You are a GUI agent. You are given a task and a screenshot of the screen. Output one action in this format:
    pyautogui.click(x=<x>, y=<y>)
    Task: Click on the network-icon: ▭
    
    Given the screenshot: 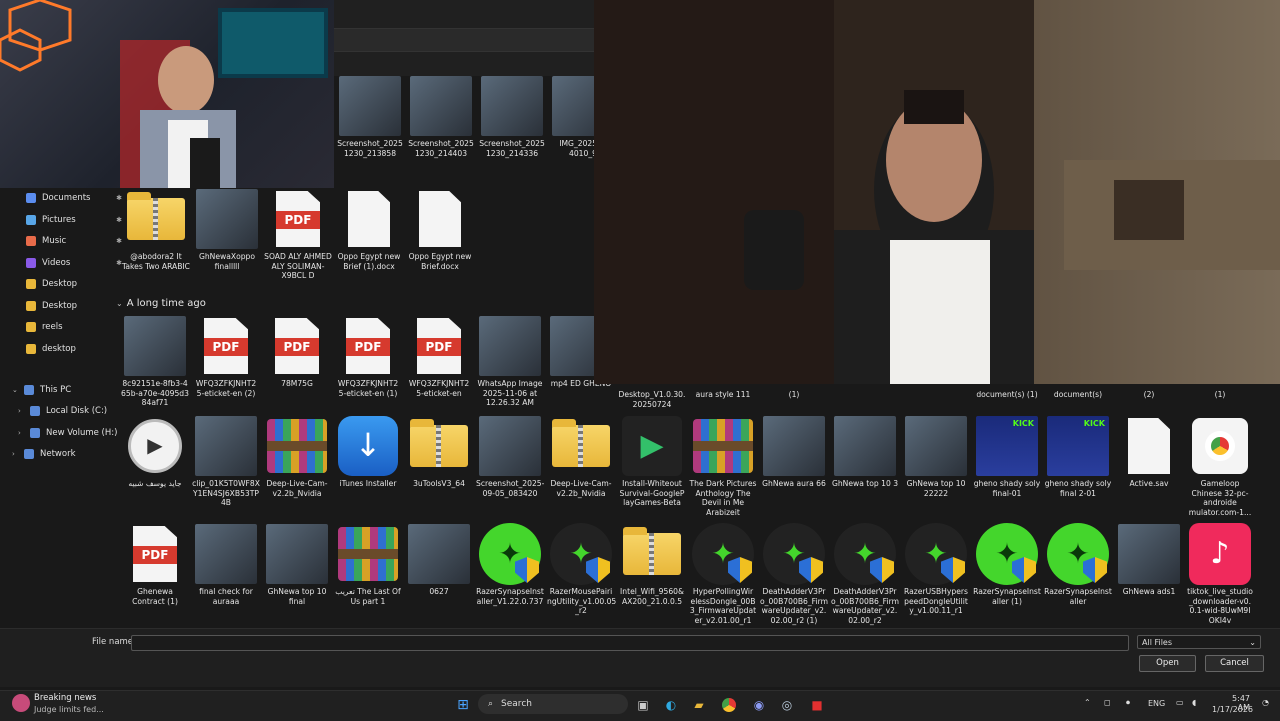 What is the action you would take?
    pyautogui.click(x=1180, y=702)
    